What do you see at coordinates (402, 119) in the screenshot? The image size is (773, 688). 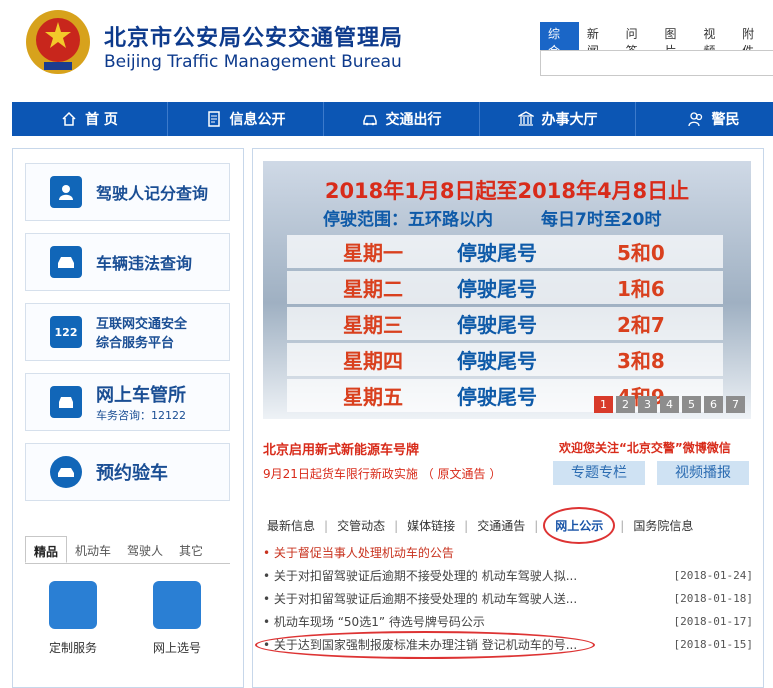 I see `nav-traffic: 交通出行` at bounding box center [402, 119].